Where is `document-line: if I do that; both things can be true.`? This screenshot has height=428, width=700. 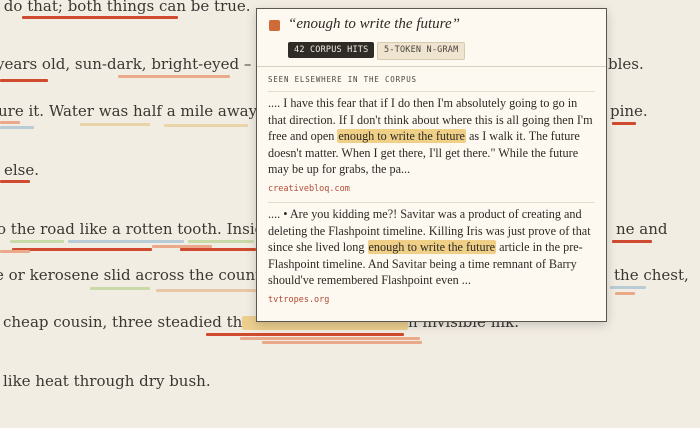 document-line: if I do that; both things can be true. is located at coordinates (125, 7).